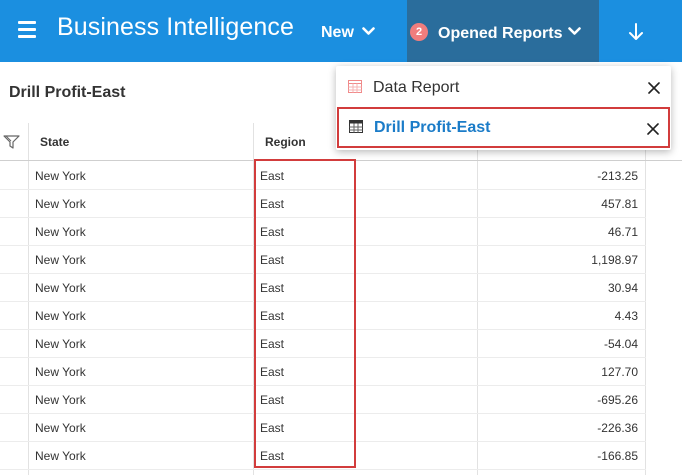 The width and height of the screenshot is (682, 475). What do you see at coordinates (503, 127) in the screenshot?
I see `opened-report-item-drill-profit-east: Drill Profit-East` at bounding box center [503, 127].